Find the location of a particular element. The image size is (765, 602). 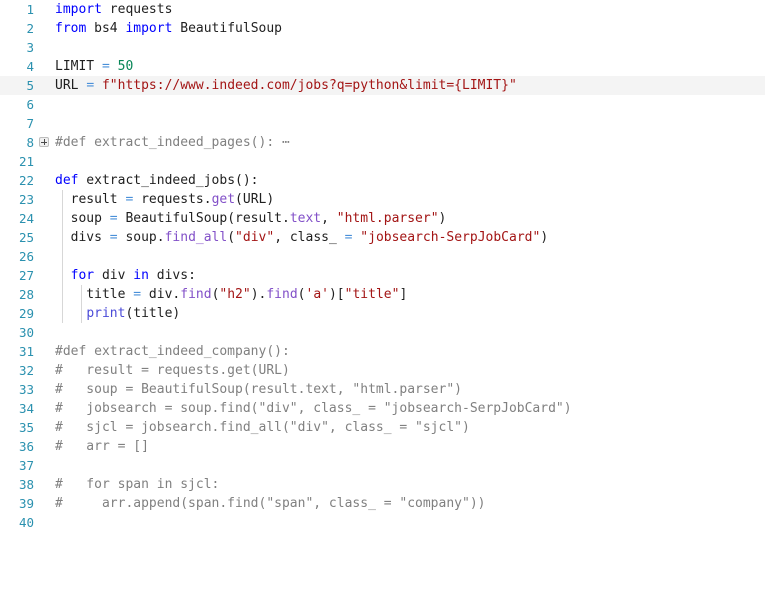

code-text: # arr = [] is located at coordinates (410, 446).